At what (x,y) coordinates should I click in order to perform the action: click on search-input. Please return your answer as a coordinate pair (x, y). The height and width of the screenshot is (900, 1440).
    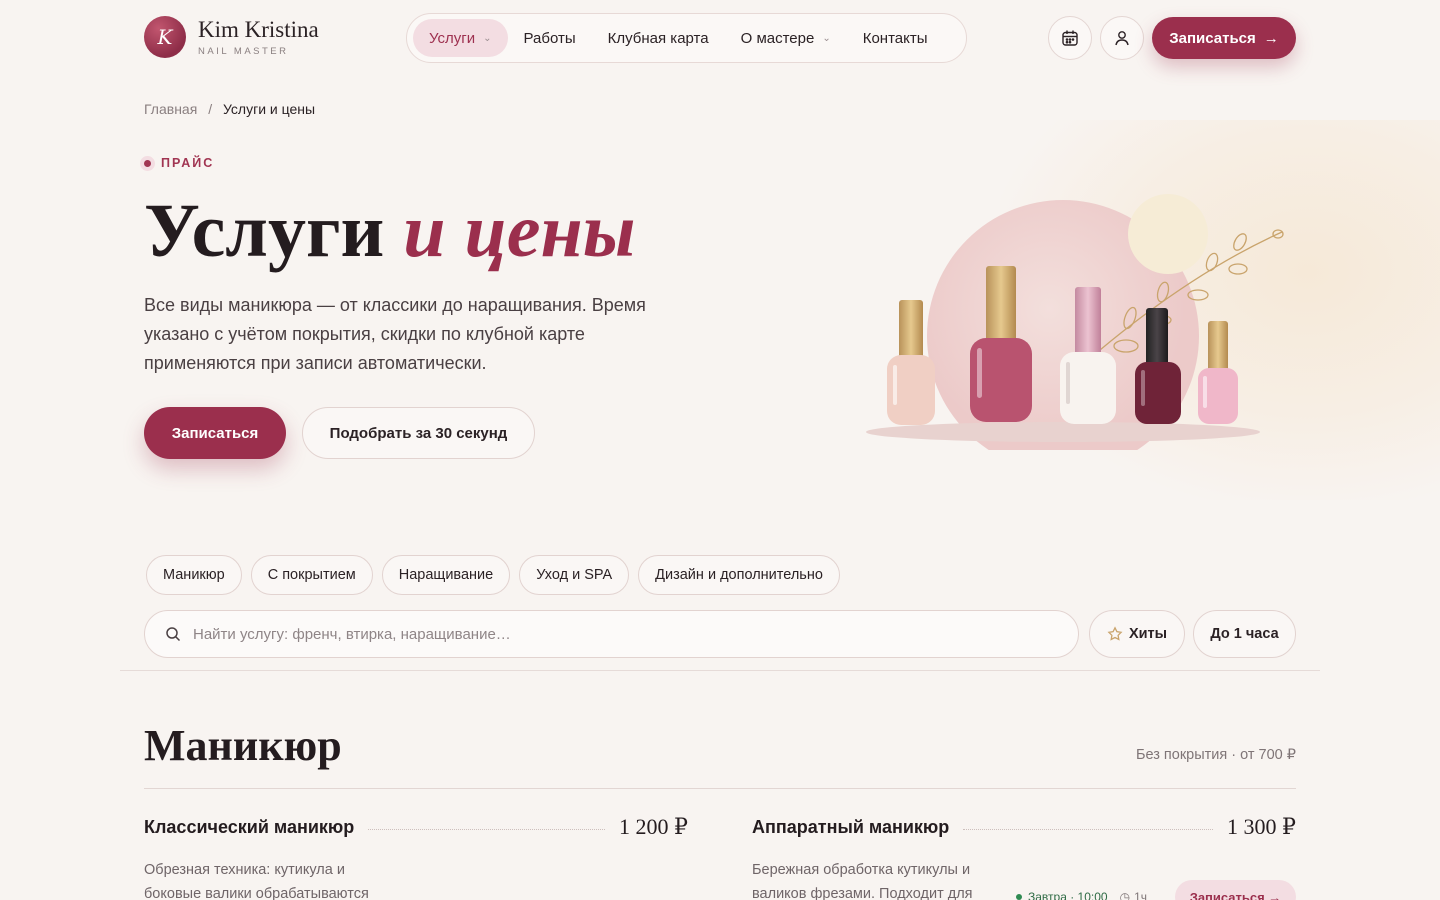
    Looking at the image, I should click on (623, 634).